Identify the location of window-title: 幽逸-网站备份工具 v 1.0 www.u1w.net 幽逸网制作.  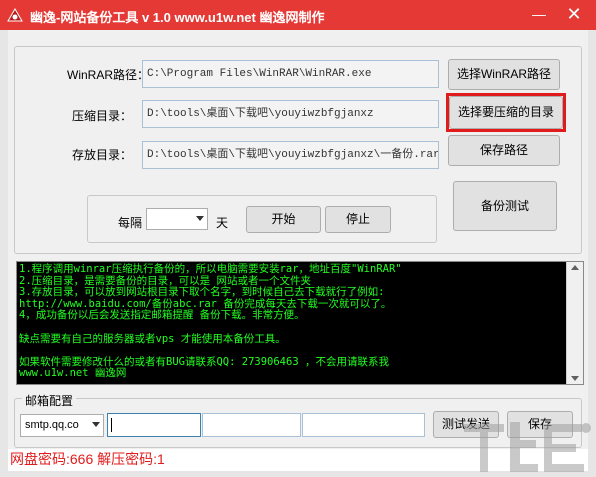
(177, 17).